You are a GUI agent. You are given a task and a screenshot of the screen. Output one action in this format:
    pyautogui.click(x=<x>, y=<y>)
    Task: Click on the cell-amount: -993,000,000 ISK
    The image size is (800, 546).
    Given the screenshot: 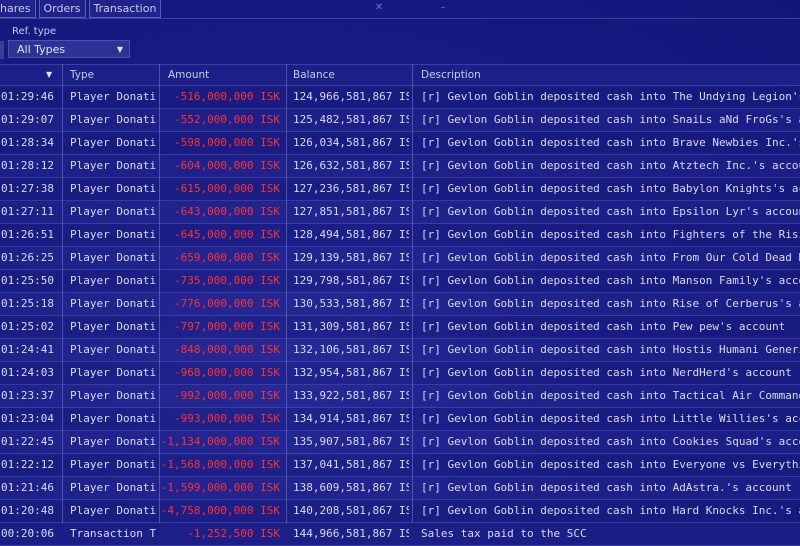 What is the action you would take?
    pyautogui.click(x=227, y=418)
    